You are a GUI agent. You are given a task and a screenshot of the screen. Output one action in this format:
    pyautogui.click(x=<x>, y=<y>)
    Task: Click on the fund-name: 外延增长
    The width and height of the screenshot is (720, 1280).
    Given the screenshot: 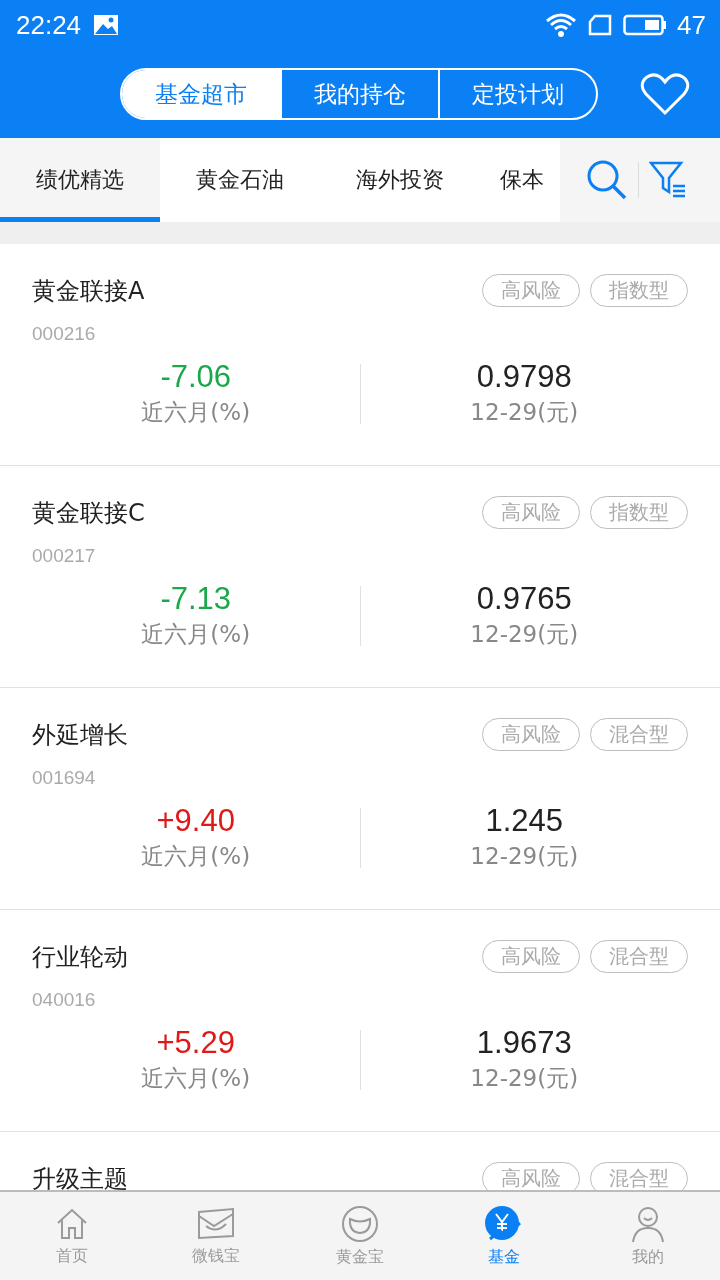 What is the action you would take?
    pyautogui.click(x=80, y=735)
    